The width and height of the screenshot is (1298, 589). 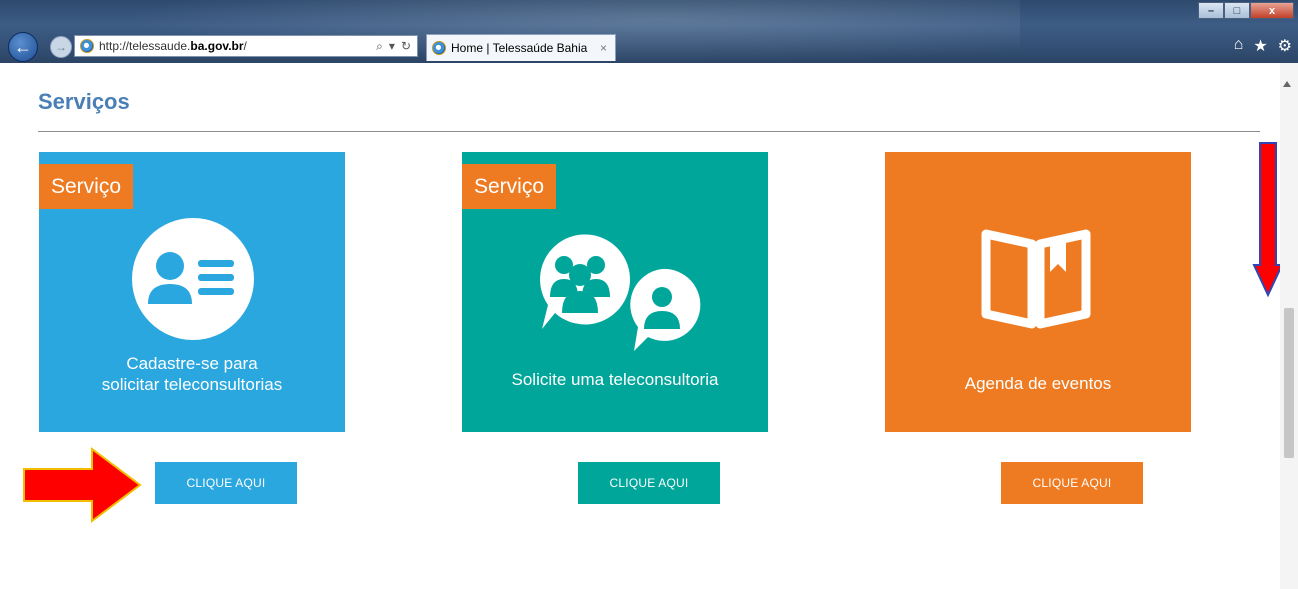 I want to click on vertical-scrollbar, so click(x=1289, y=326).